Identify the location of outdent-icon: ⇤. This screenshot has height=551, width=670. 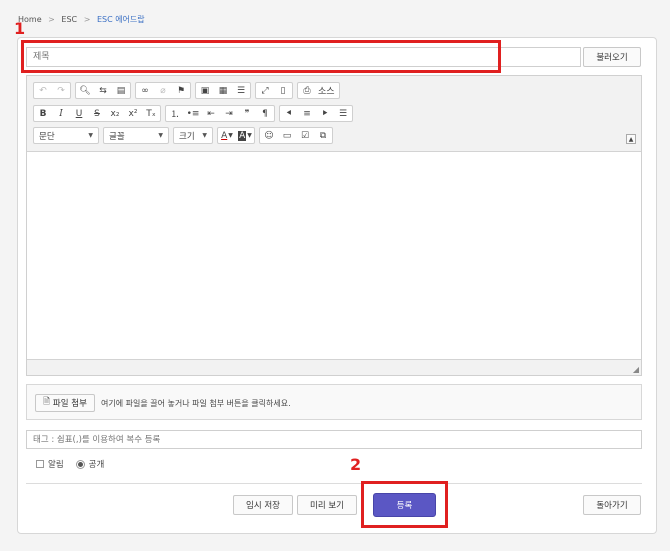
(211, 113).